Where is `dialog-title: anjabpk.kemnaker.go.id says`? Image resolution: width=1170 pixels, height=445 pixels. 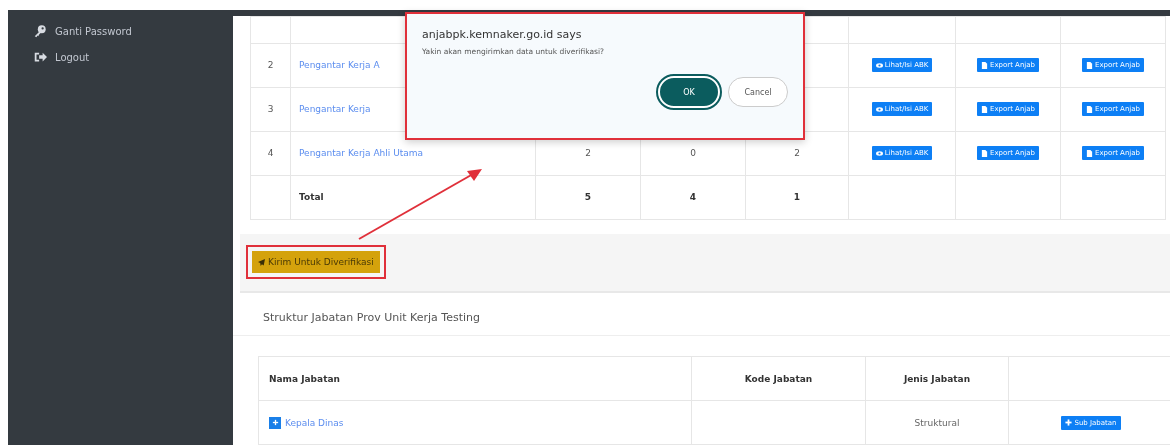
dialog-title: anjabpk.kemnaker.go.id says is located at coordinates (502, 34).